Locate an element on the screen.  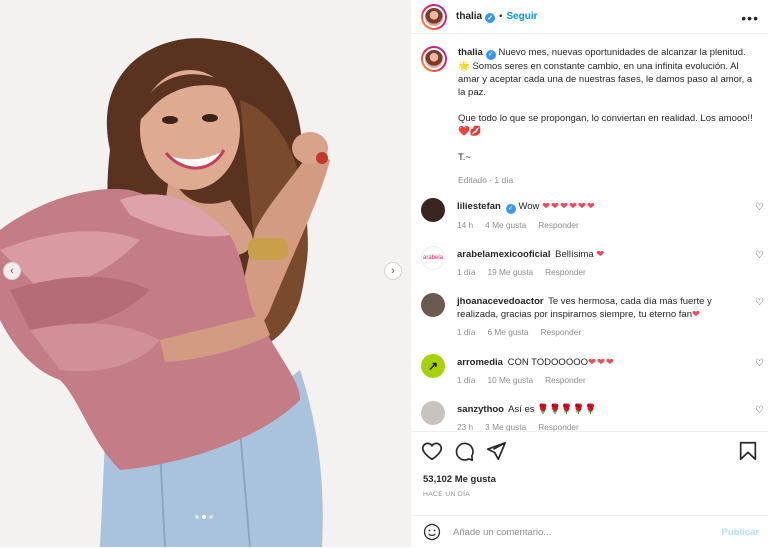
comment-likes: 10 Me gusta is located at coordinates (510, 380).